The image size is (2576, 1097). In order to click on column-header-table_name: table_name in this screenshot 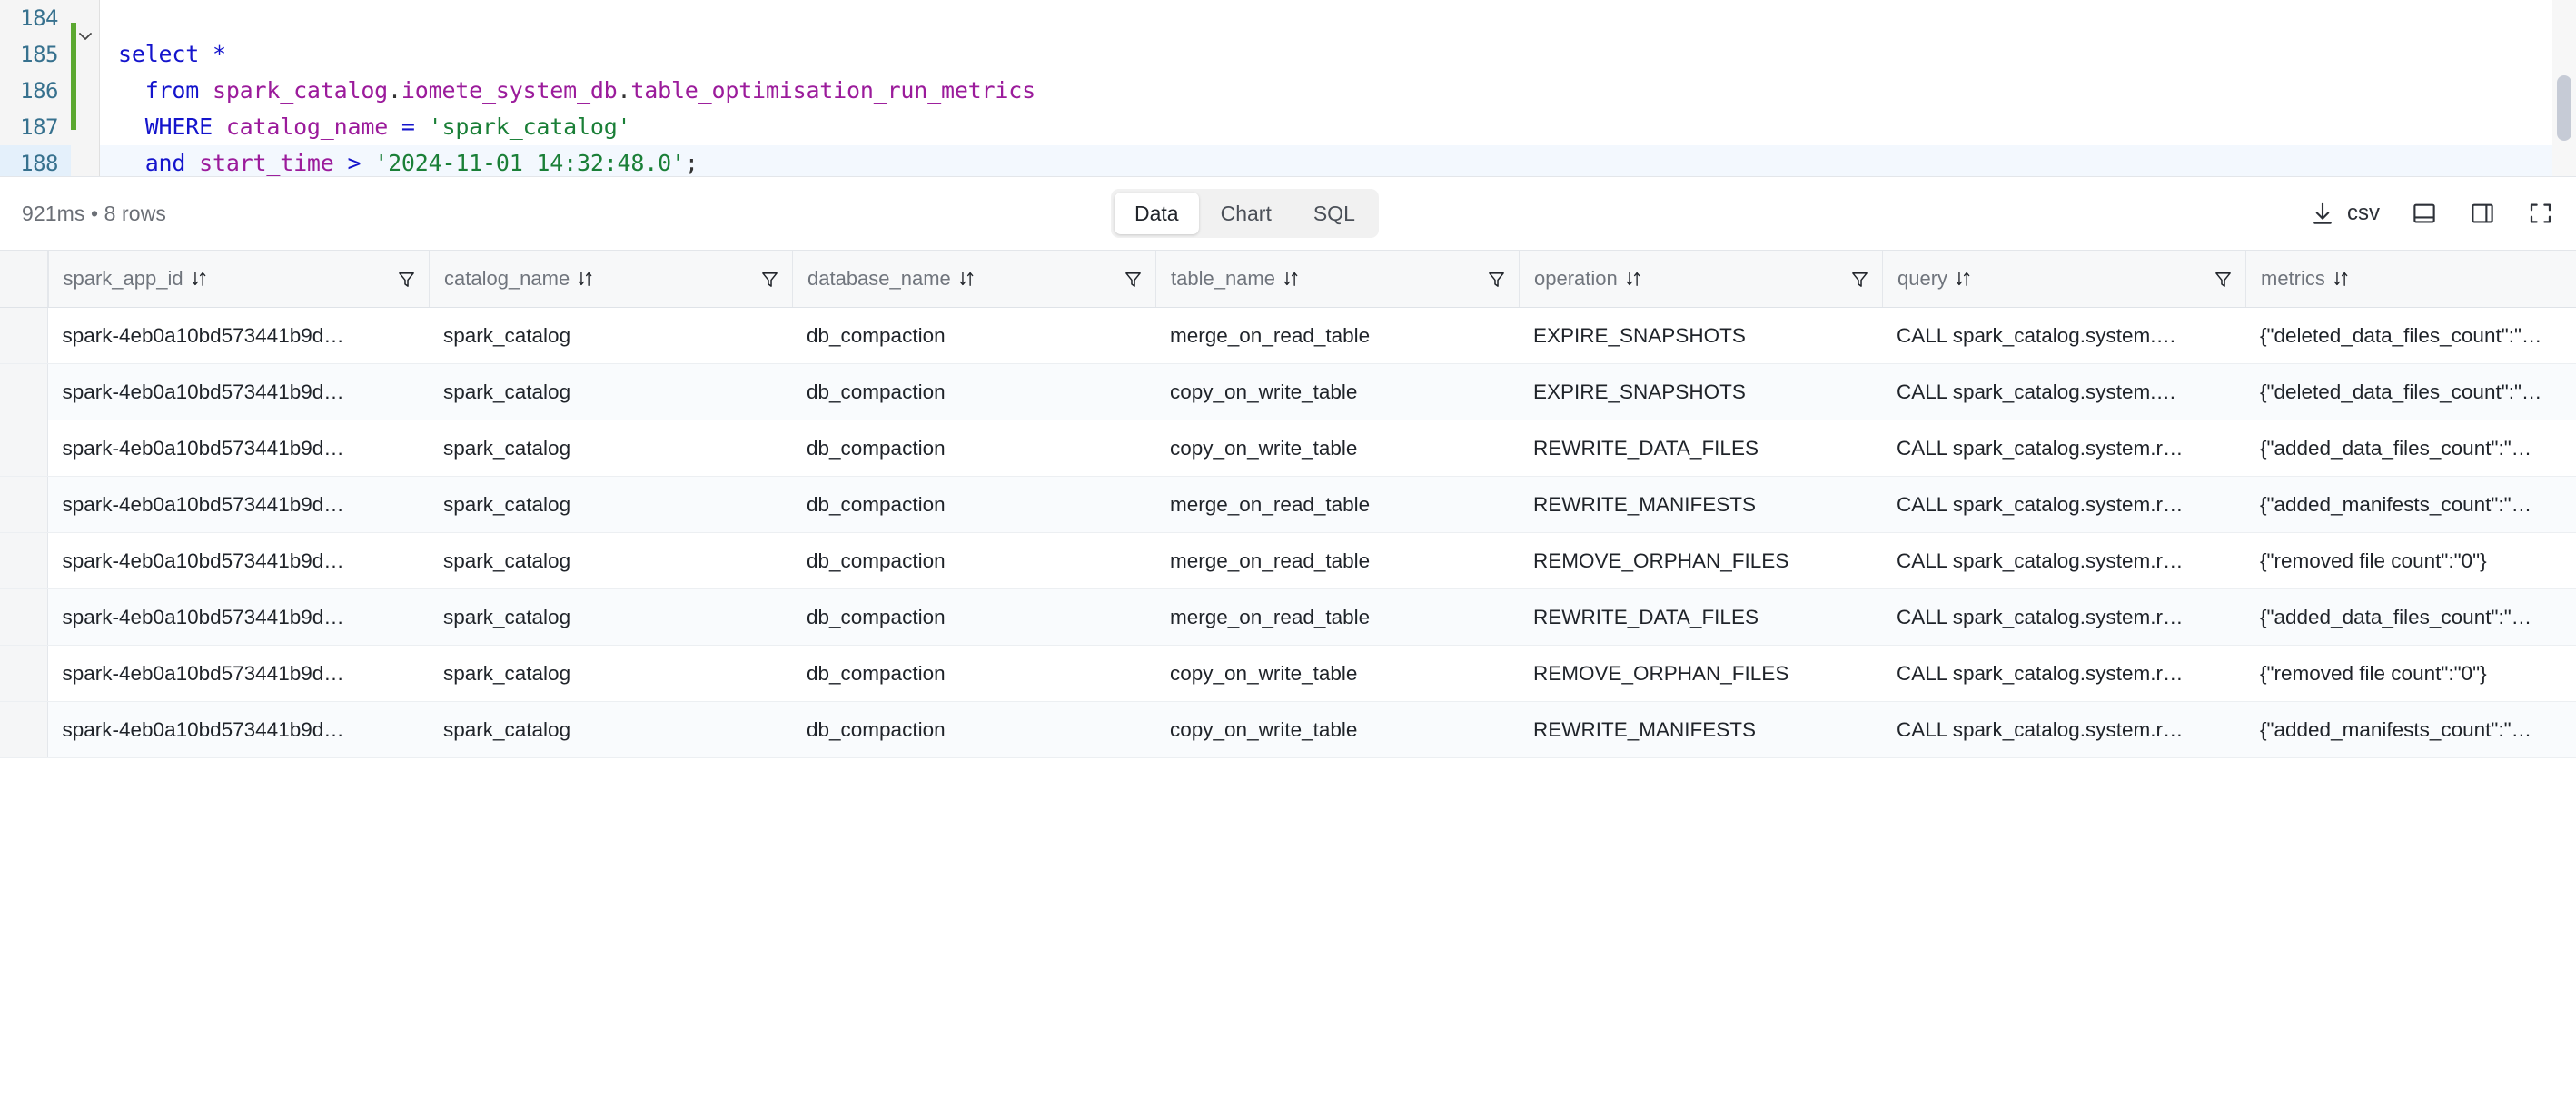, I will do `click(1337, 279)`.